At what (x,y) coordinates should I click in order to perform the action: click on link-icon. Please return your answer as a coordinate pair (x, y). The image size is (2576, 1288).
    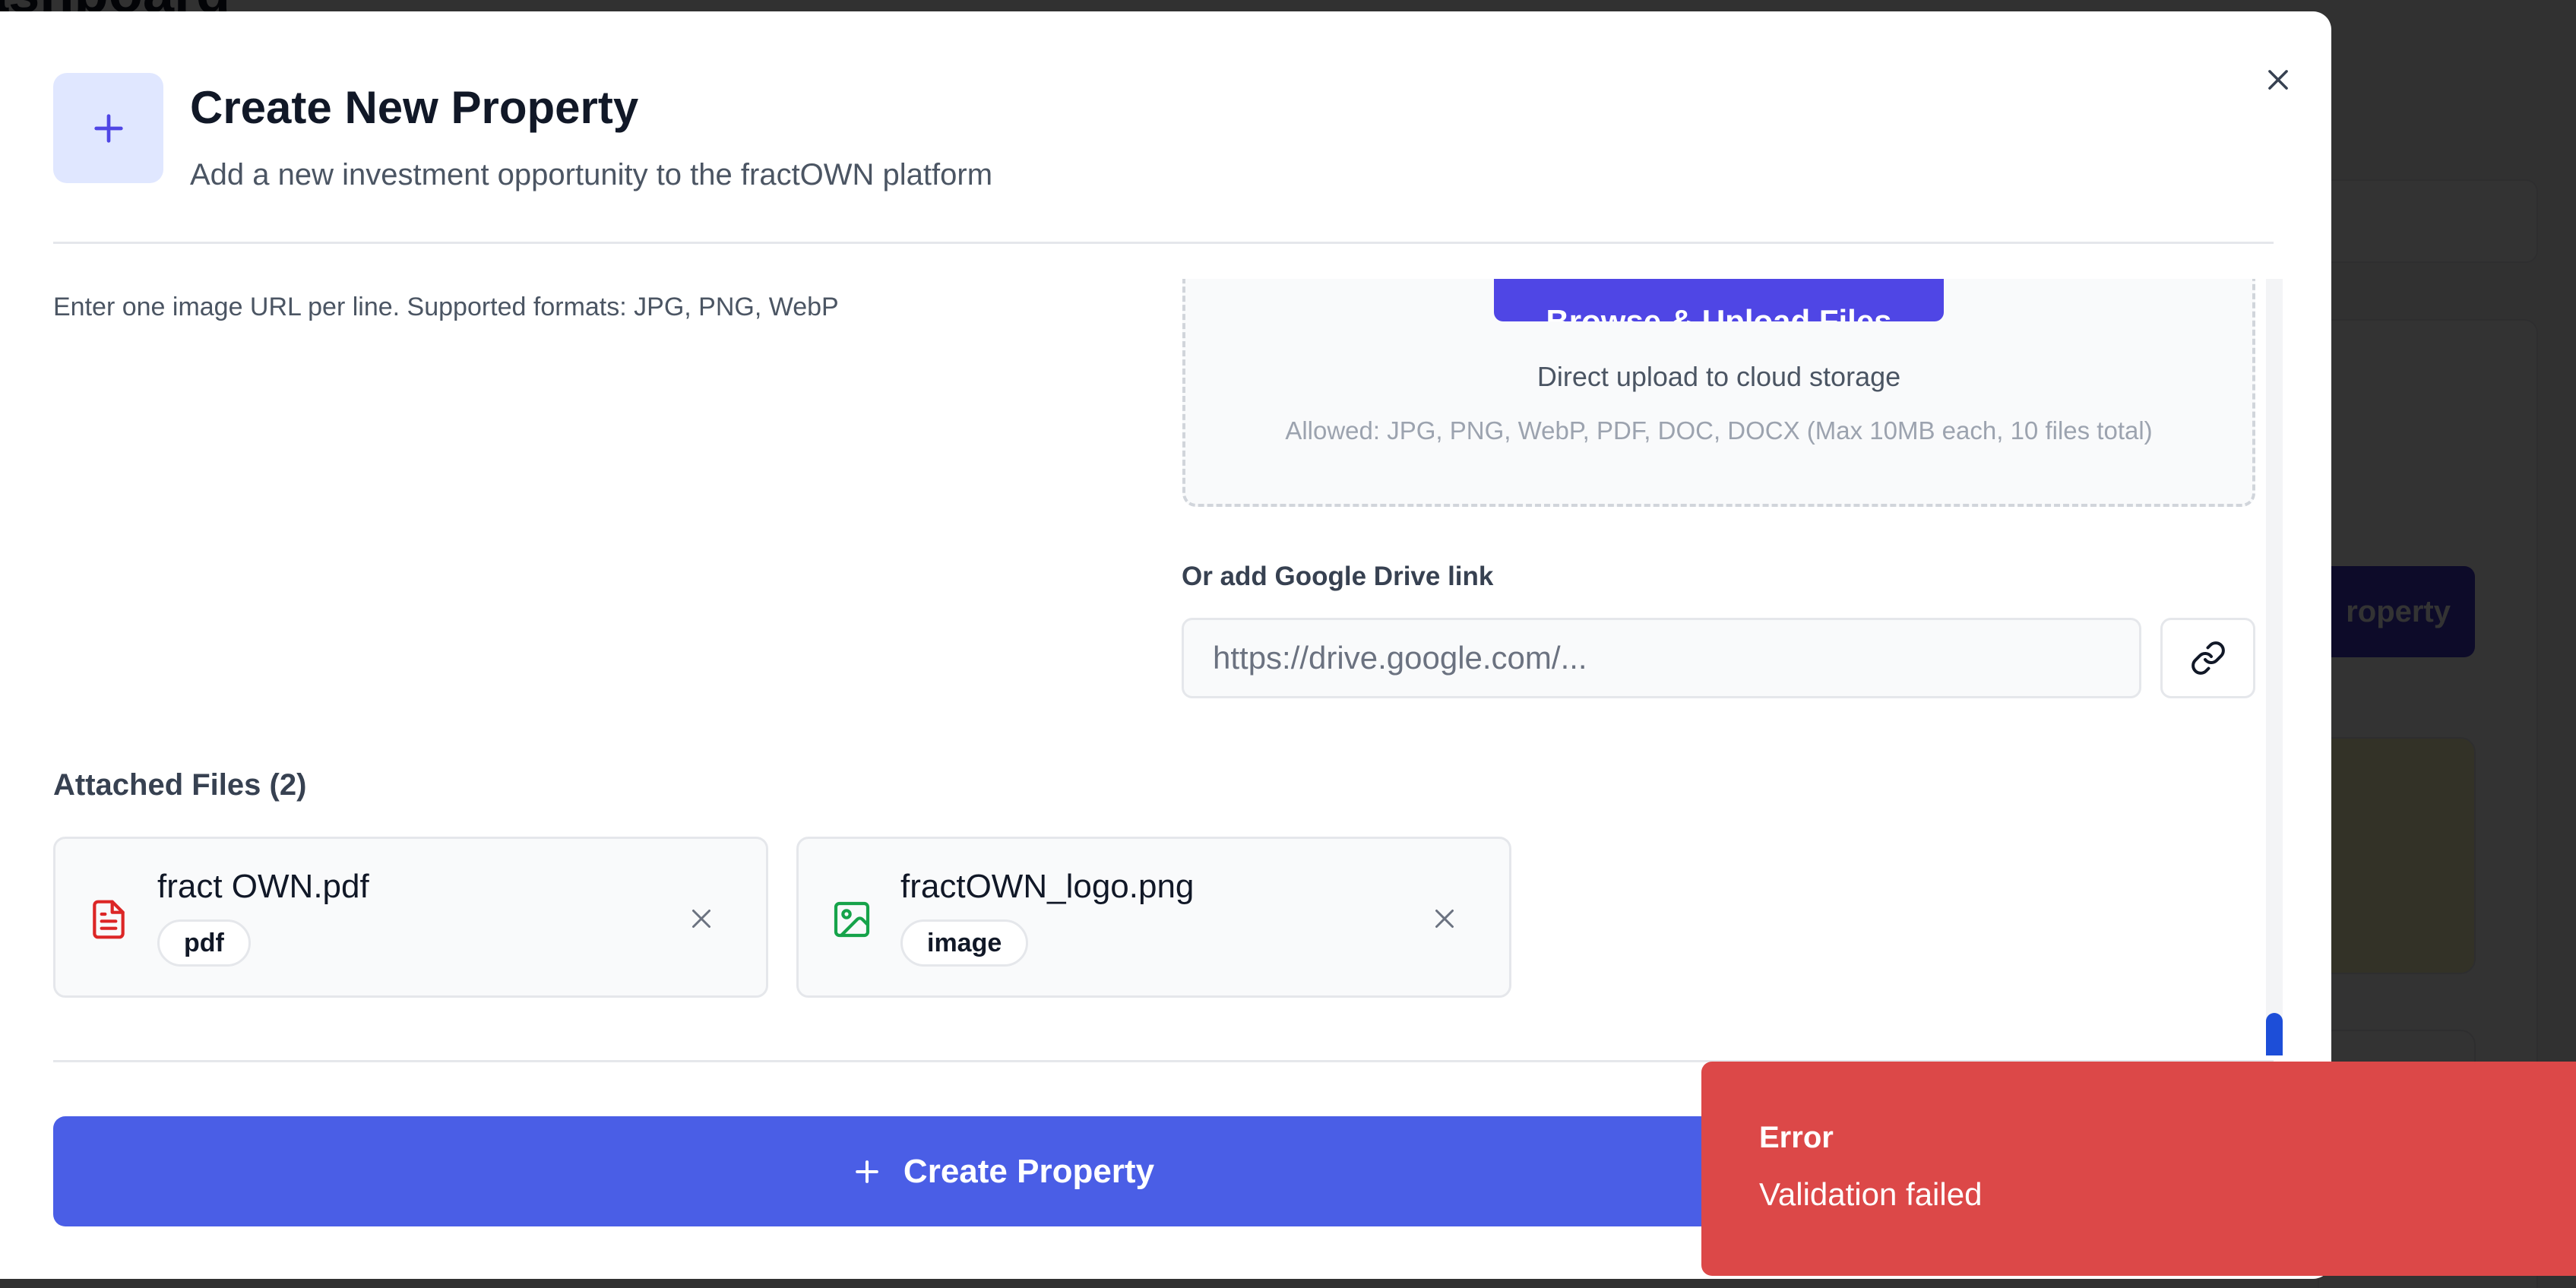
    Looking at the image, I should click on (2208, 658).